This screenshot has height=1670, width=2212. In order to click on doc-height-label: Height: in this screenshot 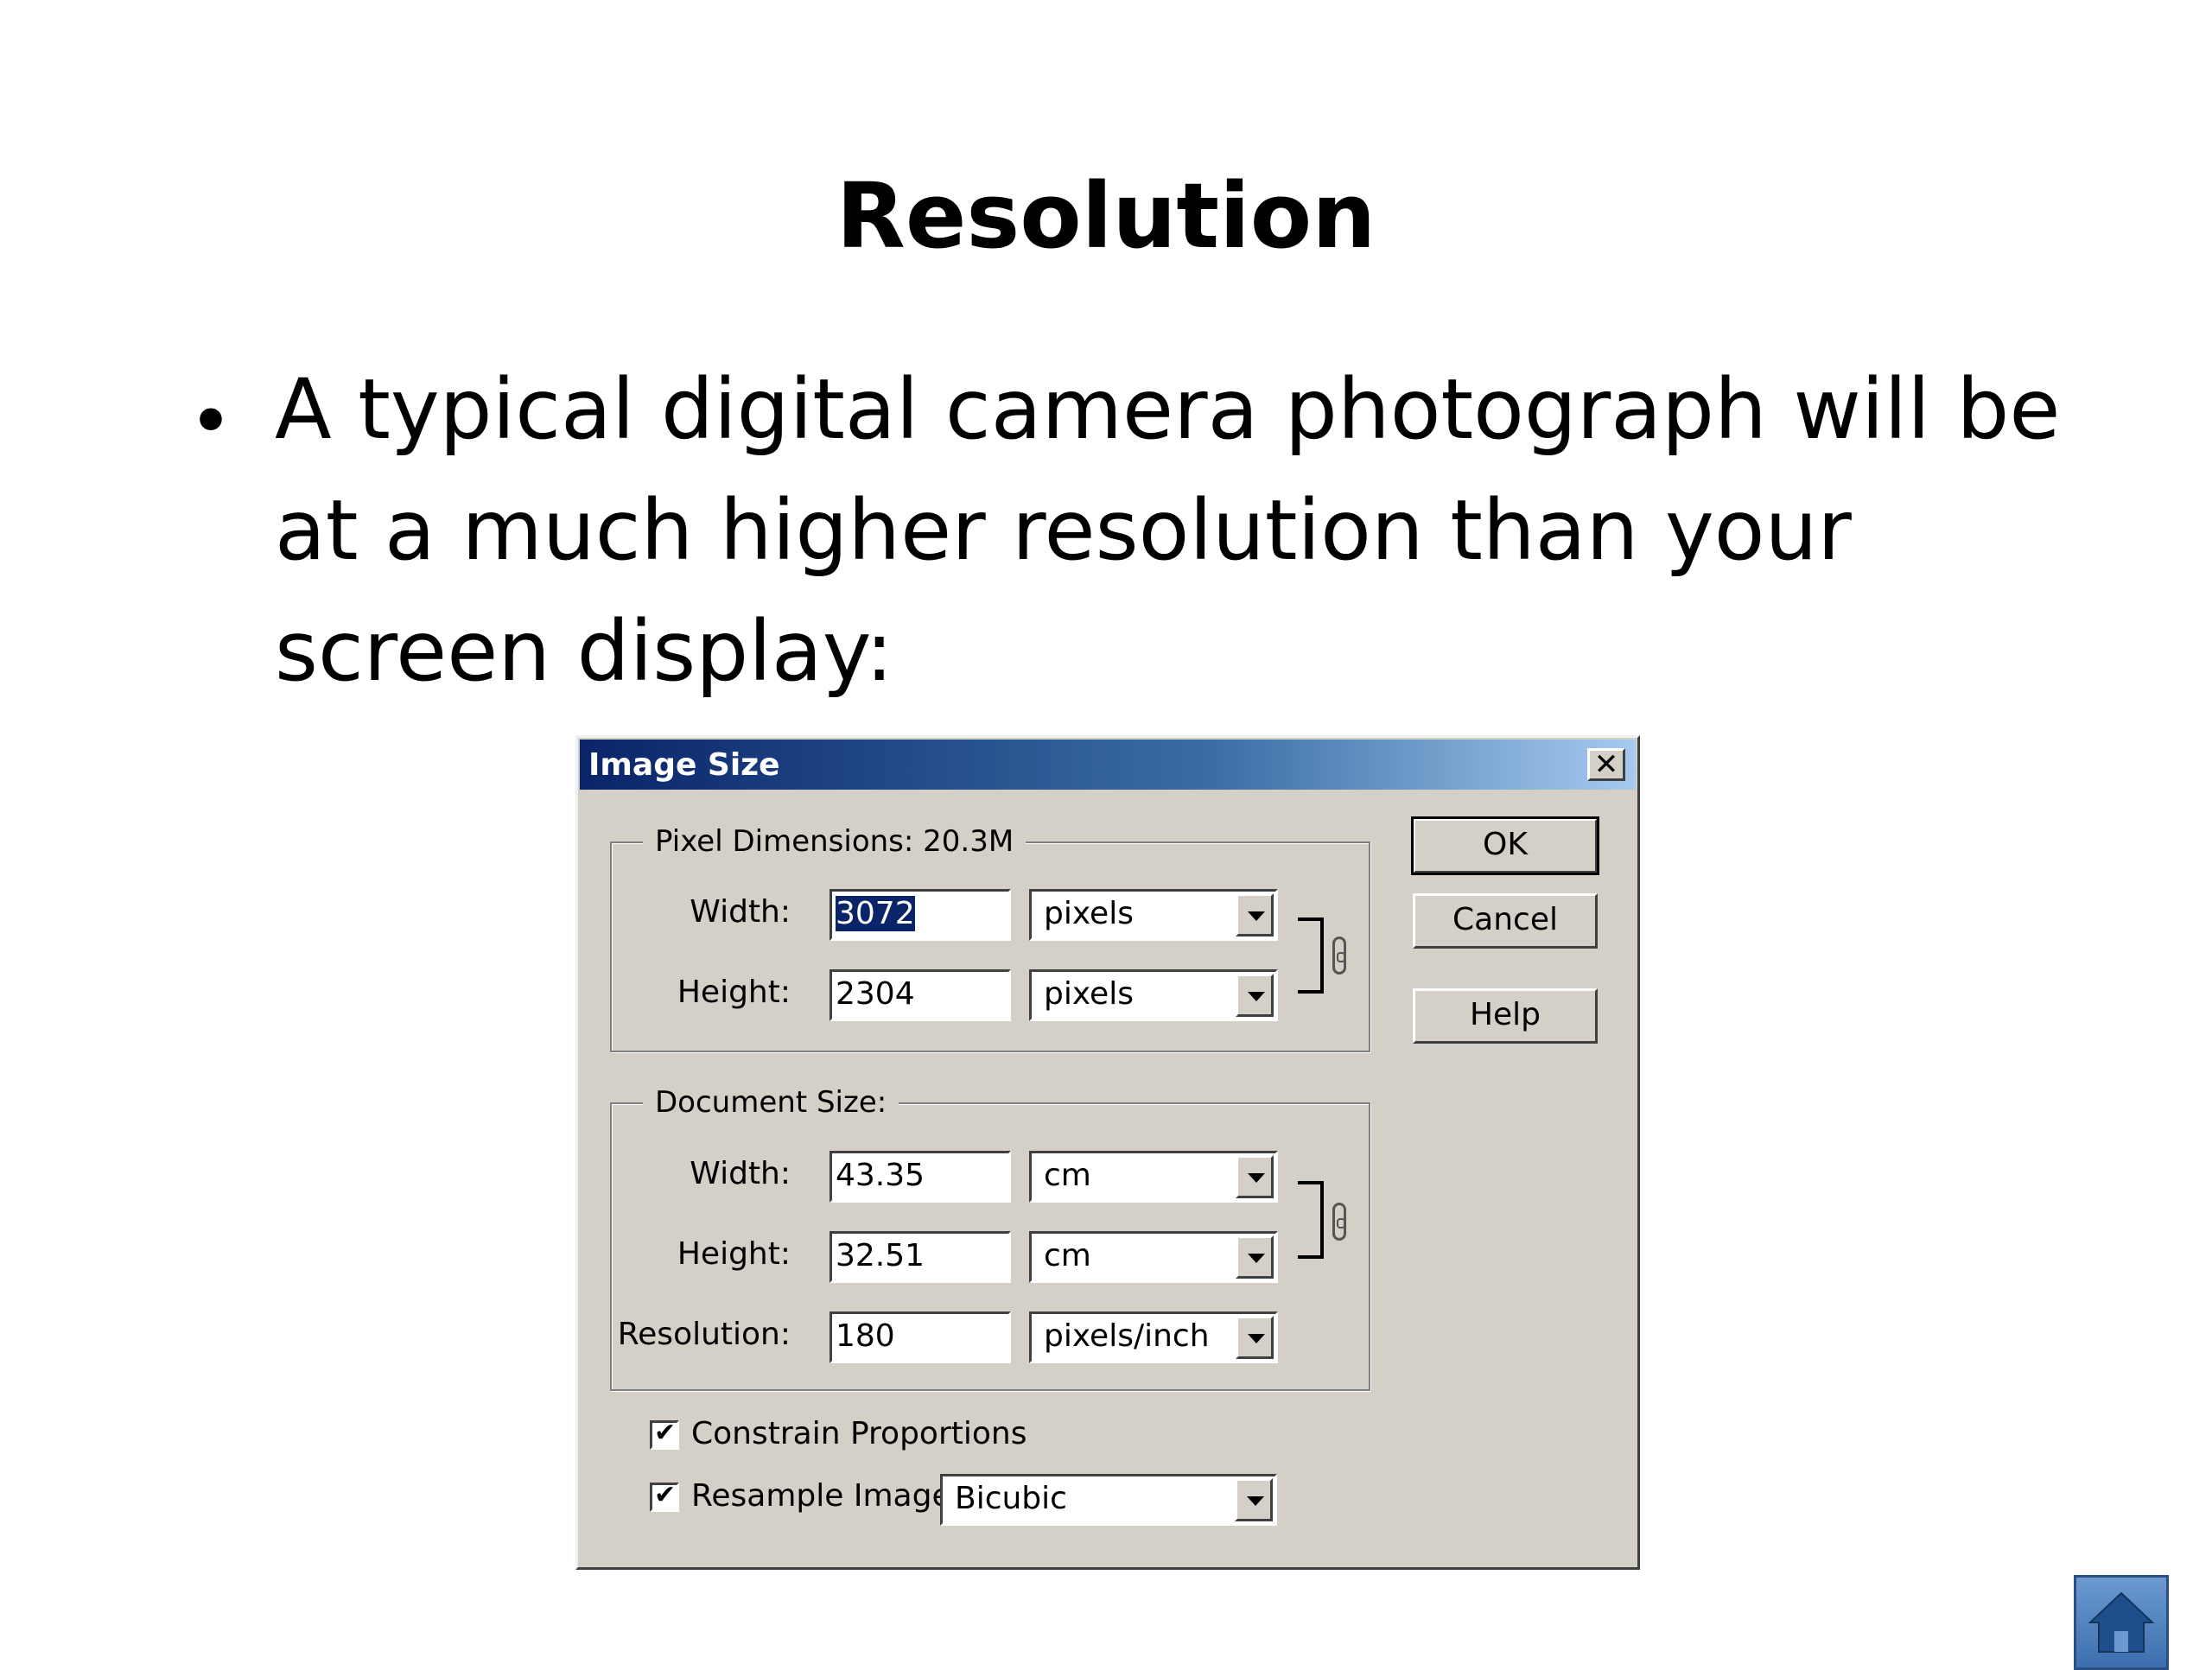, I will do `click(734, 1254)`.